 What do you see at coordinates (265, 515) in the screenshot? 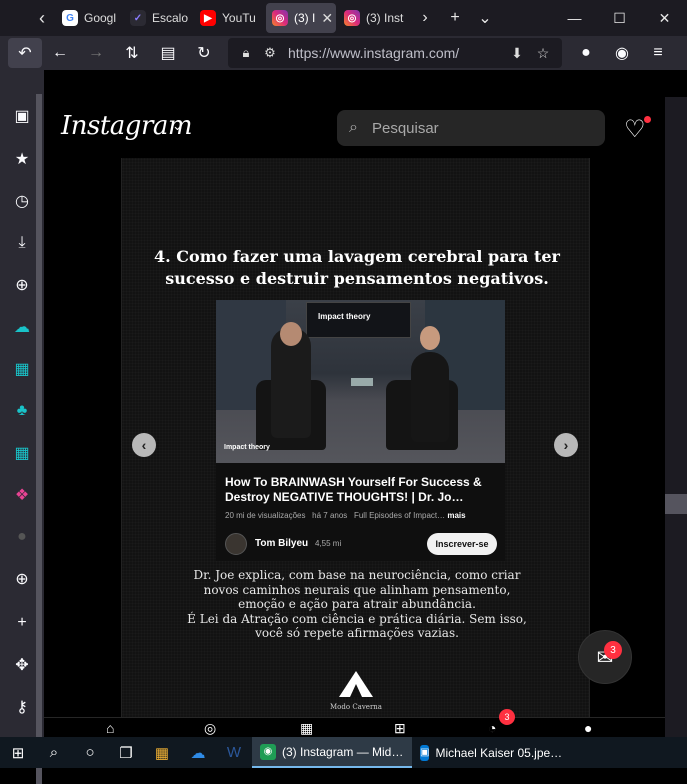
I see `video-views: 20 mi de visualizações` at bounding box center [265, 515].